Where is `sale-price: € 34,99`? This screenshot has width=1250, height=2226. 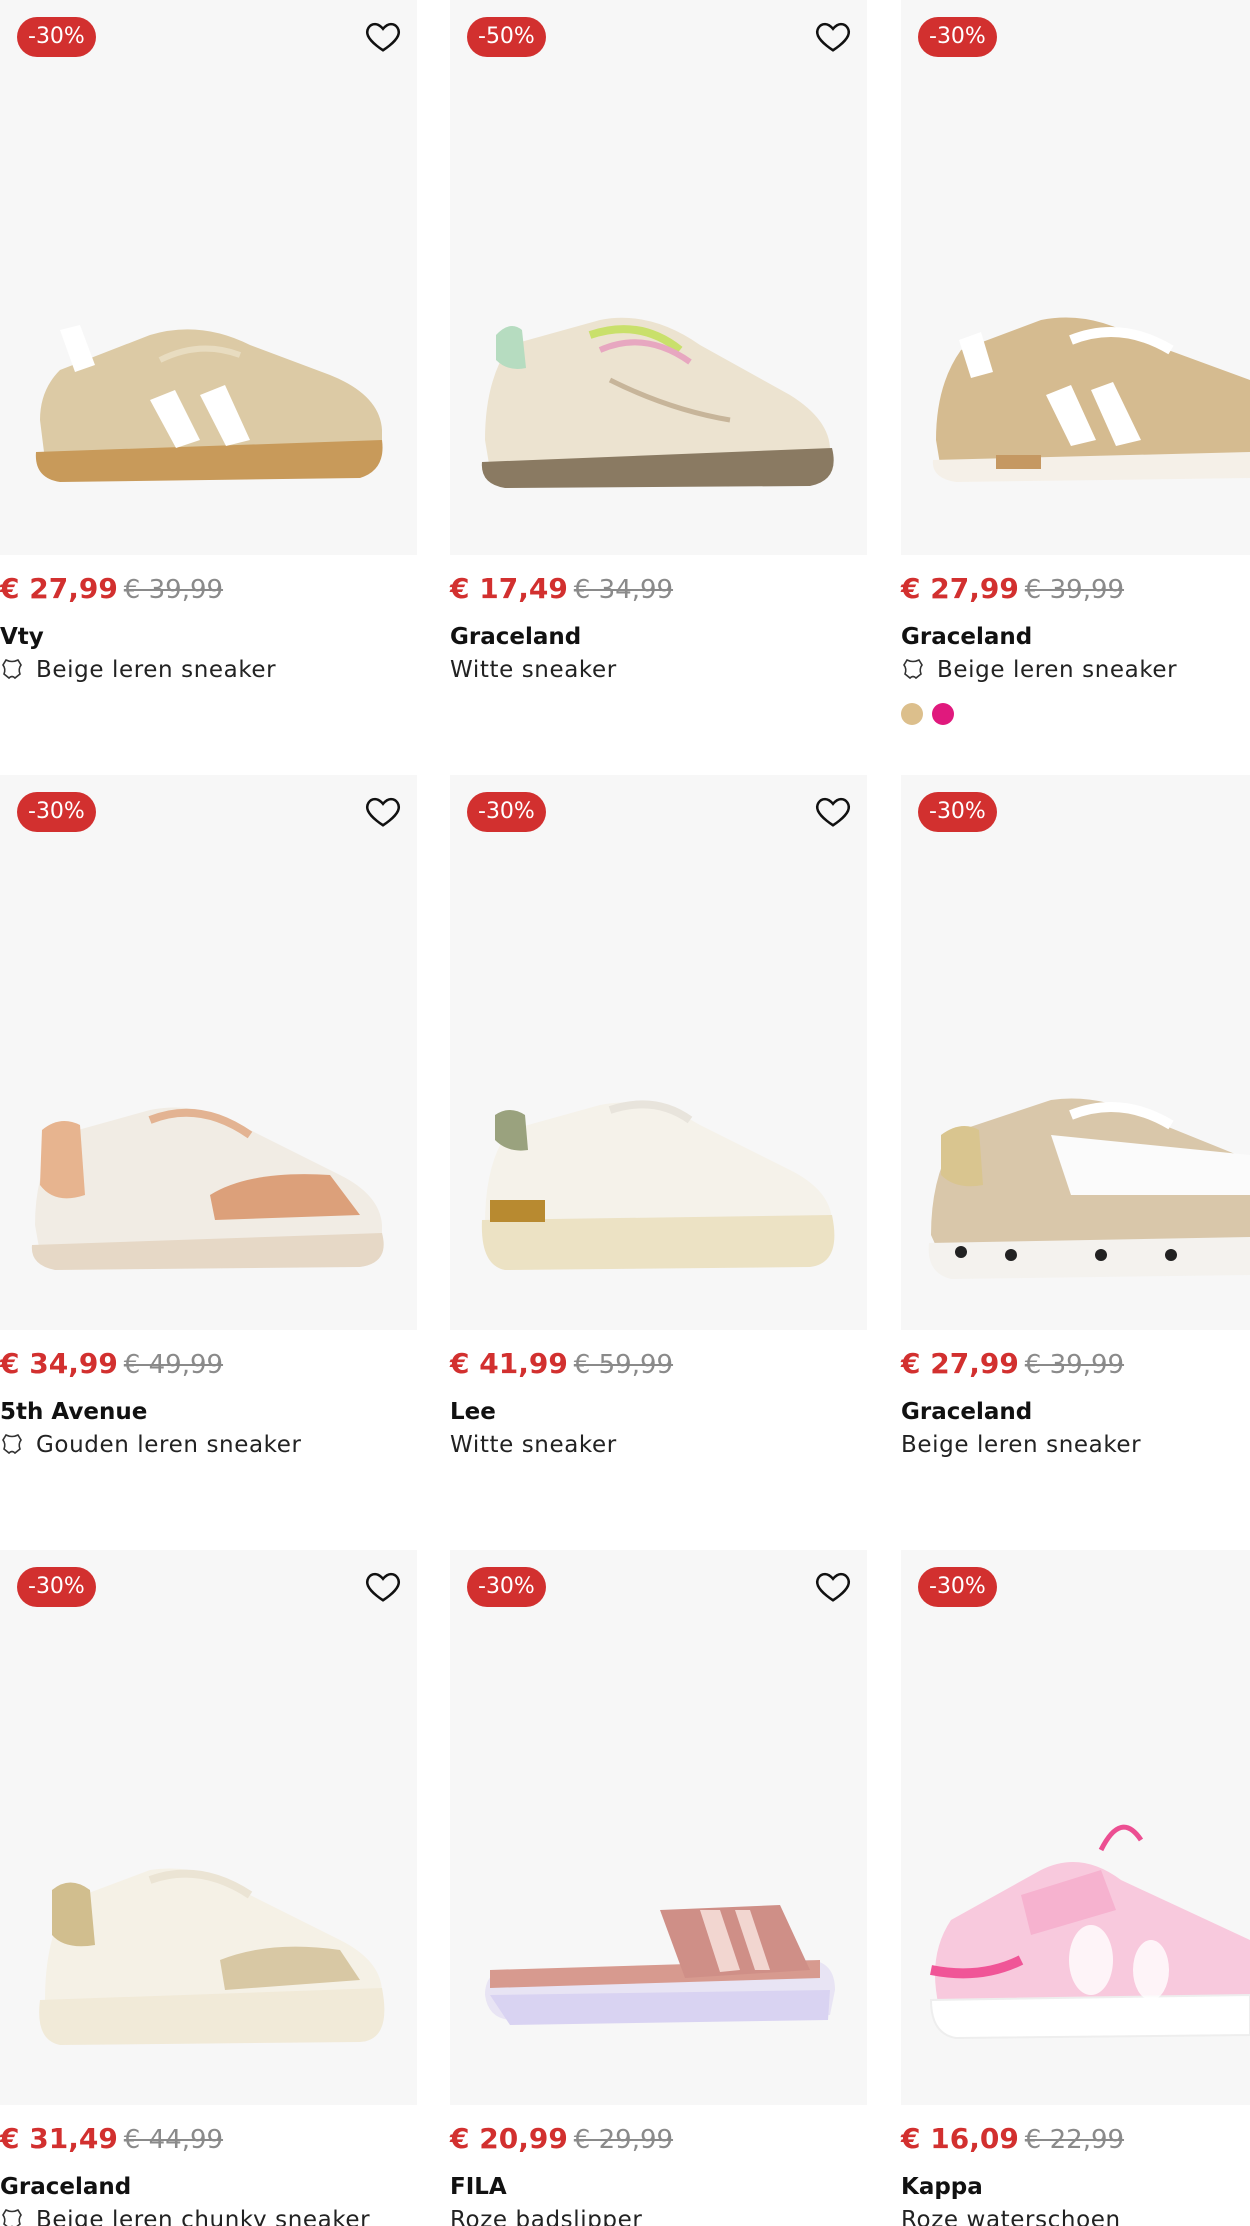
sale-price: € 34,99 is located at coordinates (59, 1363).